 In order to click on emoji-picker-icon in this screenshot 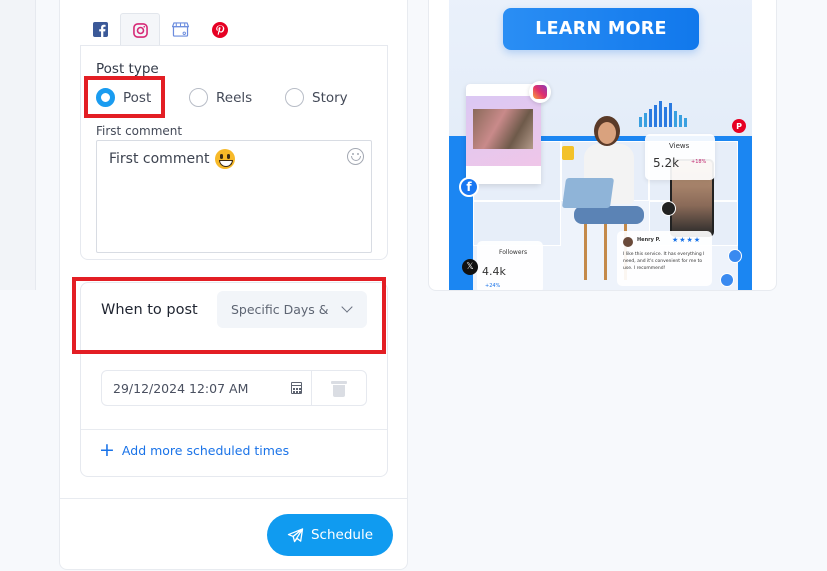, I will do `click(355, 156)`.